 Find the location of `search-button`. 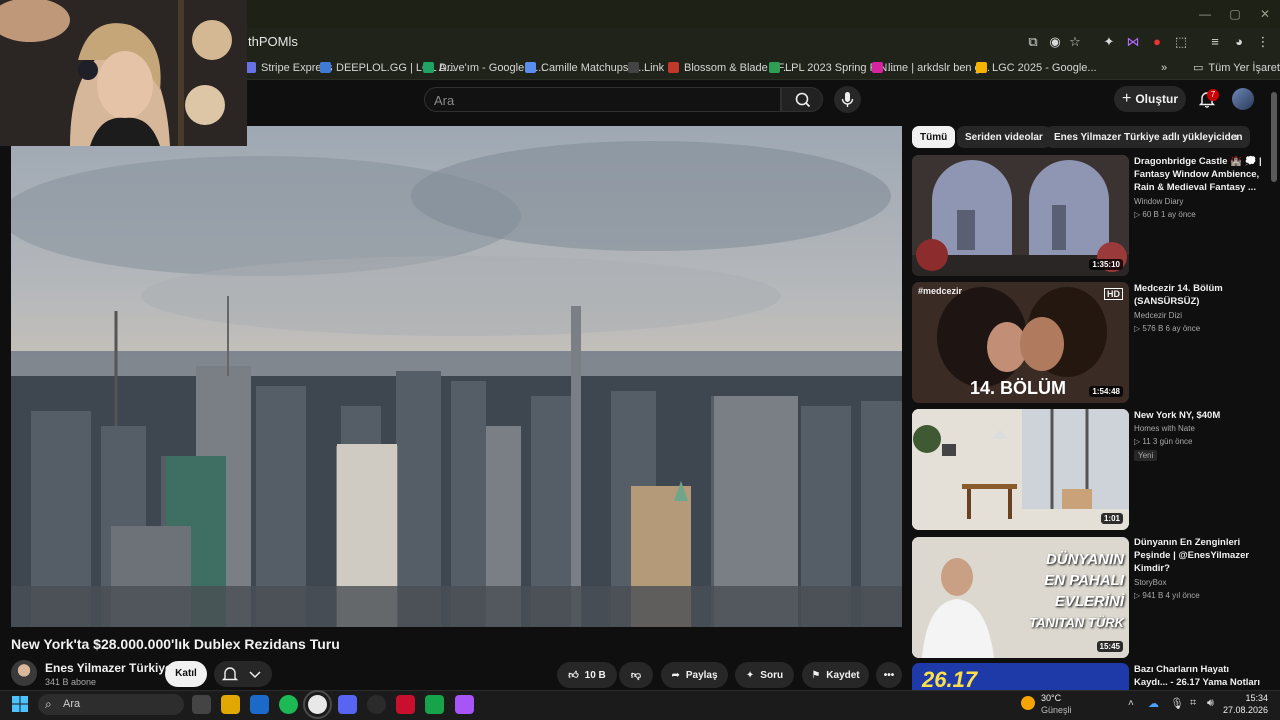

search-button is located at coordinates (802, 99).